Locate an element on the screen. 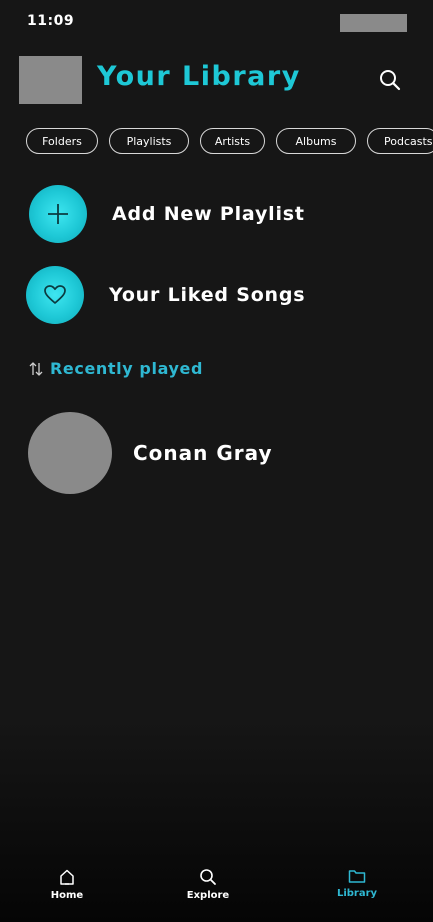 Image resolution: width=433 pixels, height=922 pixels. liked-songs-button: Your Liked Songs is located at coordinates (165, 295).